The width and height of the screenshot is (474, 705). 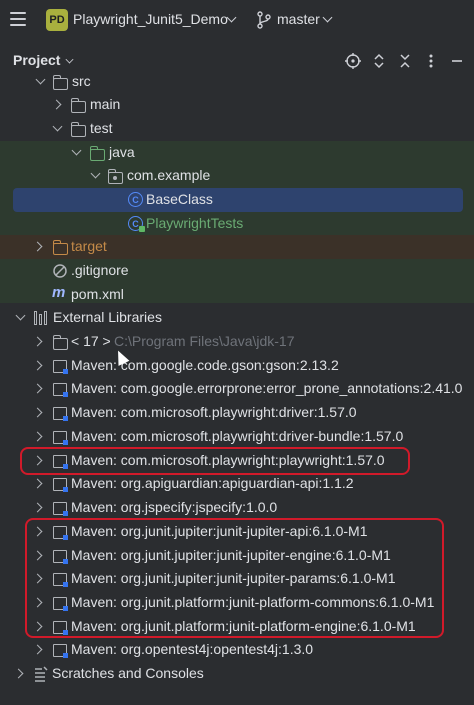 What do you see at coordinates (237, 318) in the screenshot?
I see `tree-node-external-libraries: External Libraries` at bounding box center [237, 318].